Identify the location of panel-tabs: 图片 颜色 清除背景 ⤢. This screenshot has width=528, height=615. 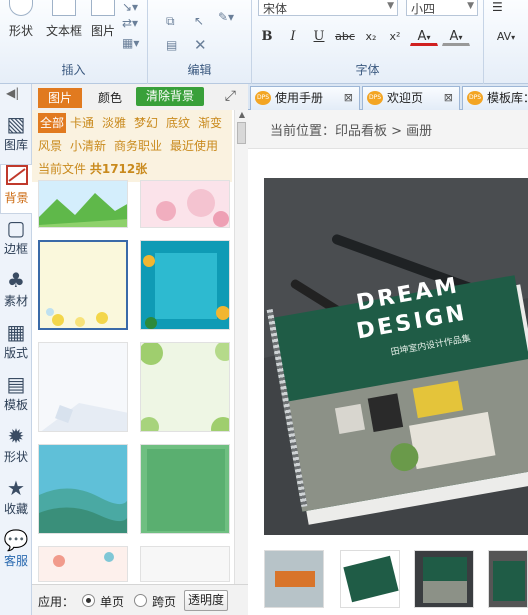
(140, 97).